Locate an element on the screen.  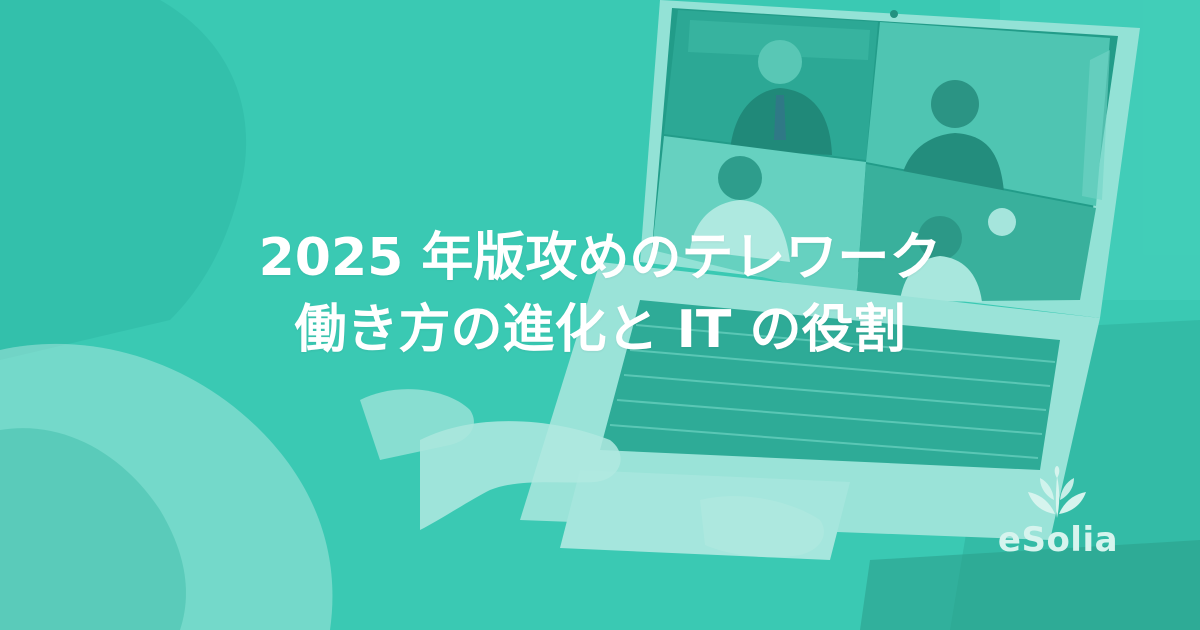
headline-line-2: 働き方の進化と IT の役割 is located at coordinates (600, 330).